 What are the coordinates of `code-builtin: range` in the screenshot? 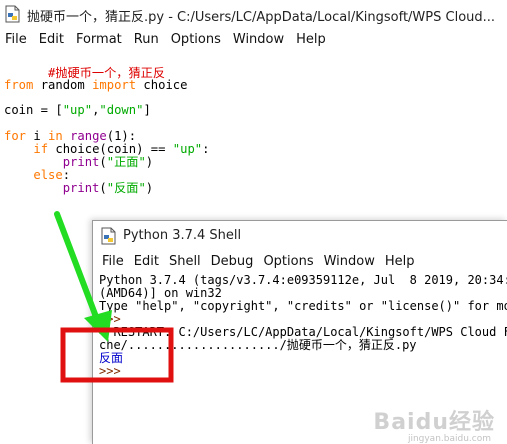 It's located at (88, 136).